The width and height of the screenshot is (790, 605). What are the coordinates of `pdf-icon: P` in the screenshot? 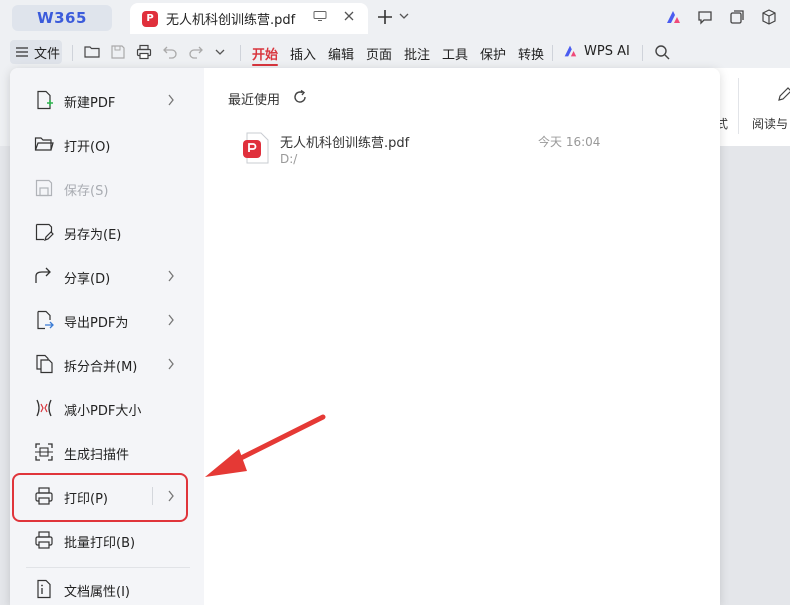 It's located at (150, 18).